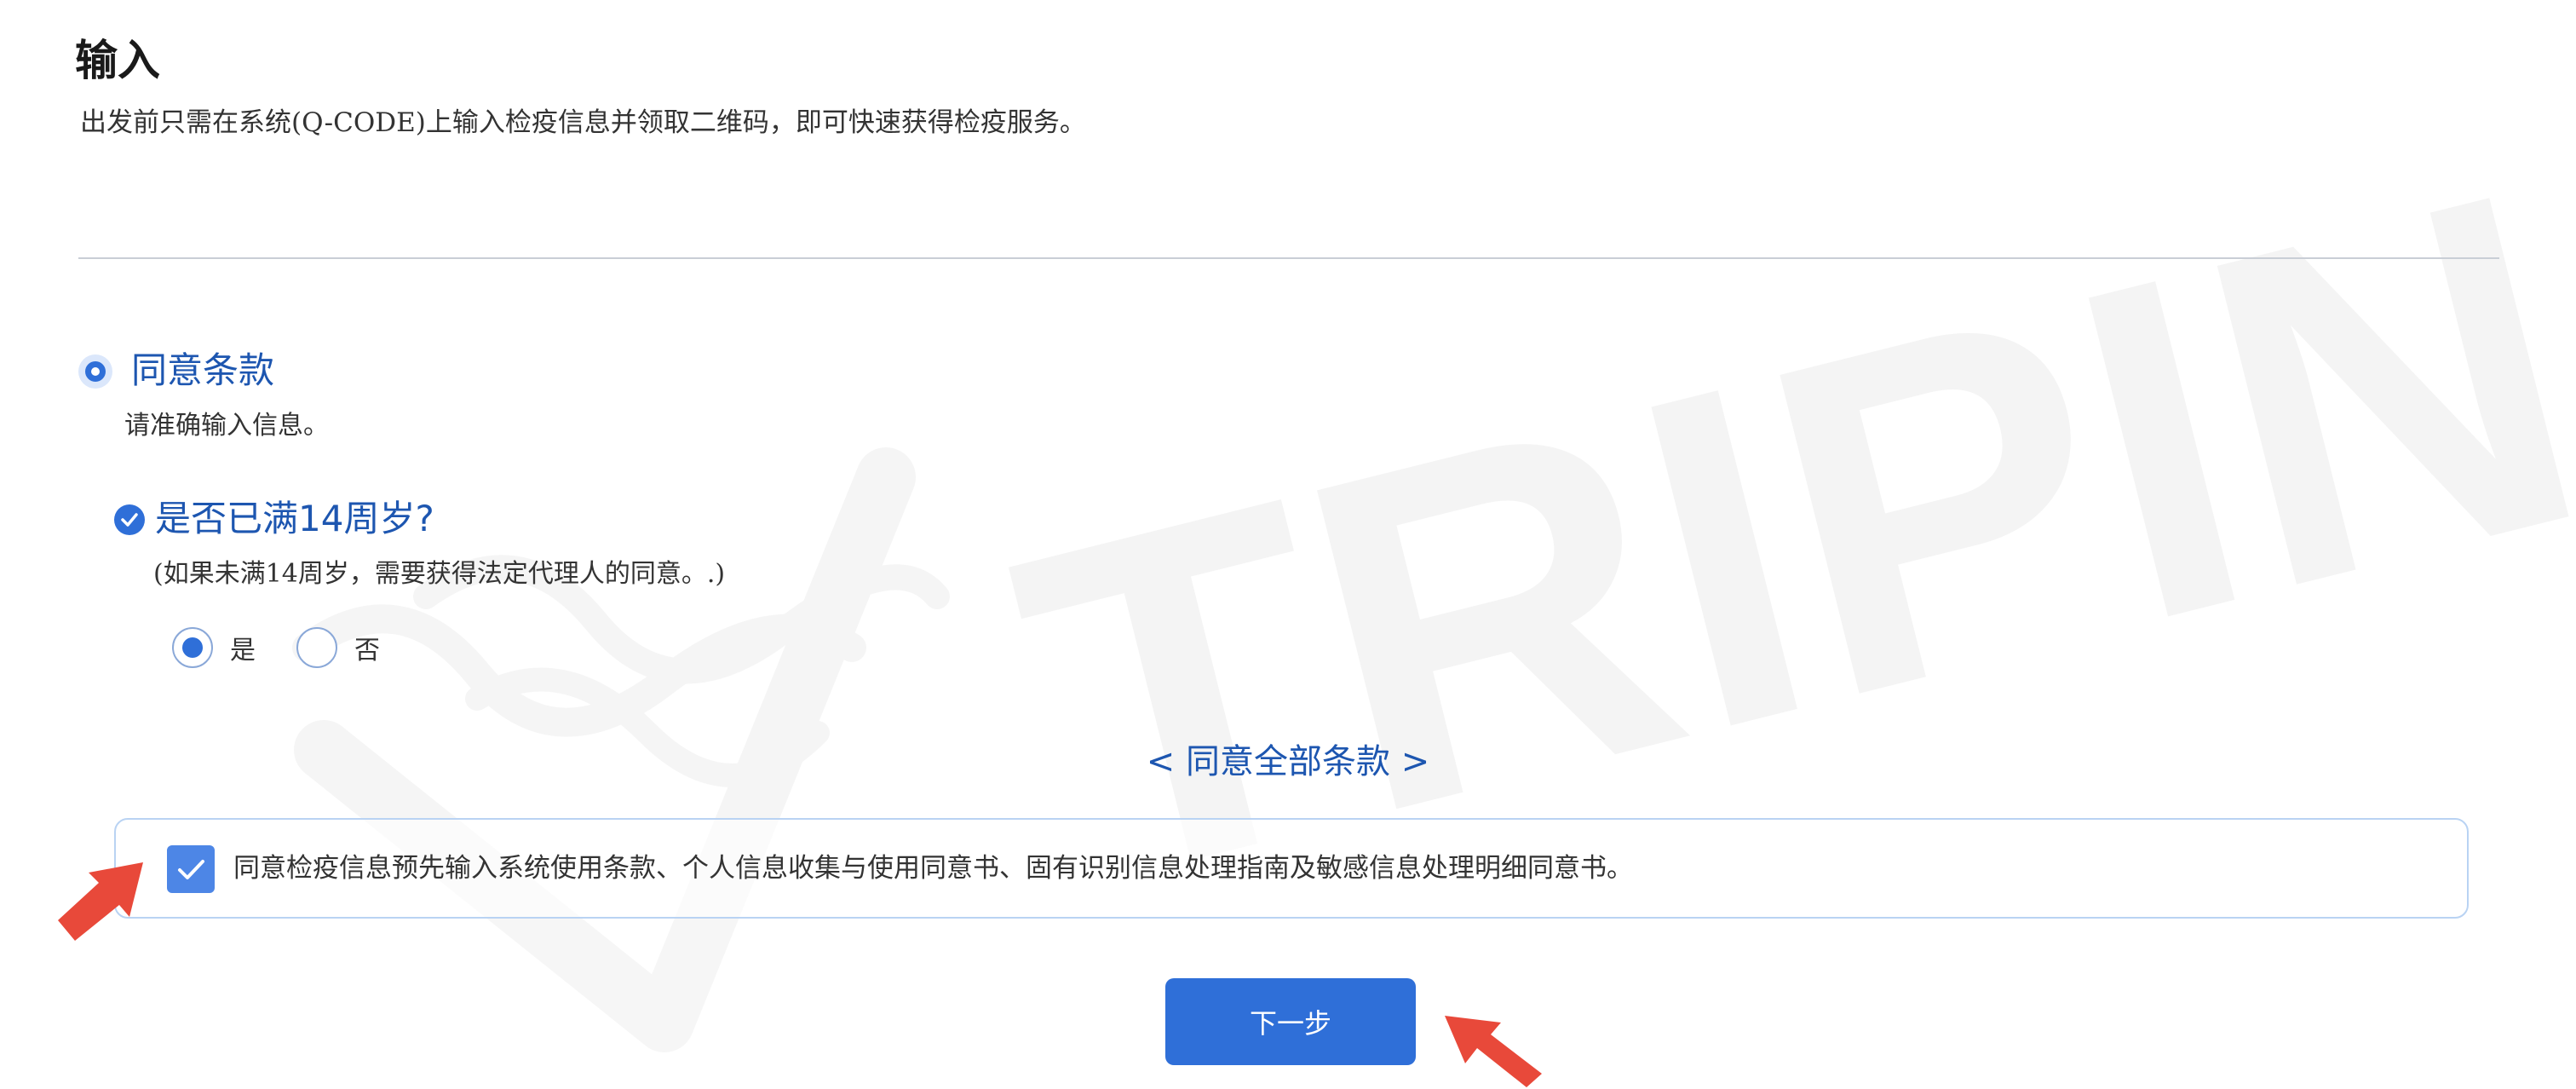 The width and height of the screenshot is (2576, 1089). What do you see at coordinates (317, 647) in the screenshot?
I see `radio-no` at bounding box center [317, 647].